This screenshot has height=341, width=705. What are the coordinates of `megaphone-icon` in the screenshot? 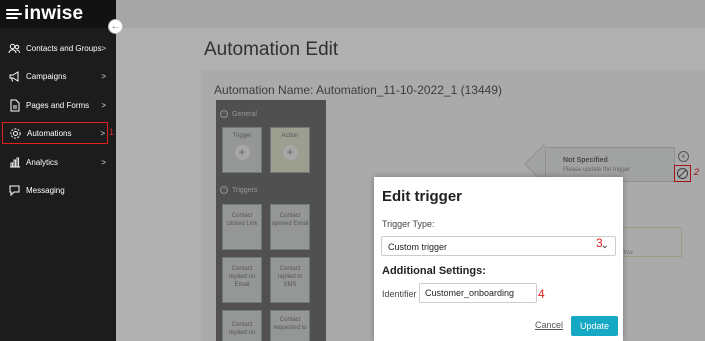 It's located at (14, 76).